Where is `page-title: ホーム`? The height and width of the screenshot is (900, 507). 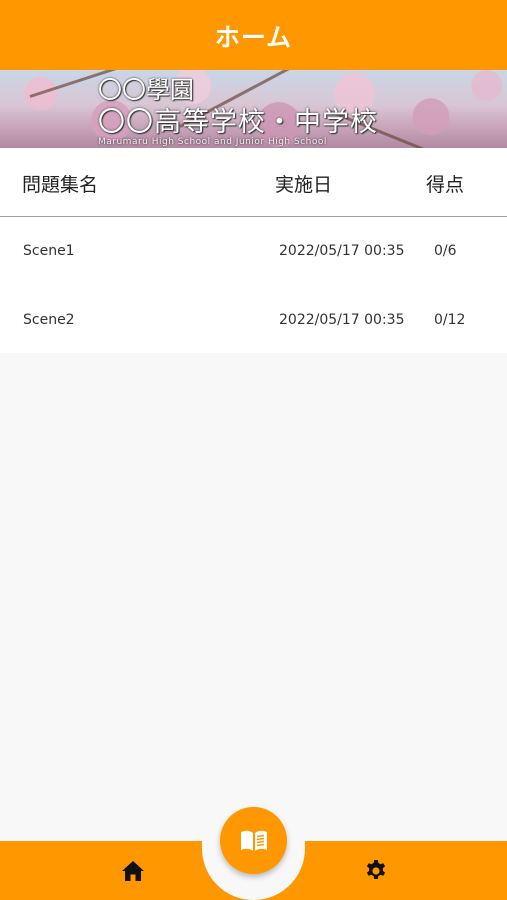
page-title: ホーム is located at coordinates (253, 37).